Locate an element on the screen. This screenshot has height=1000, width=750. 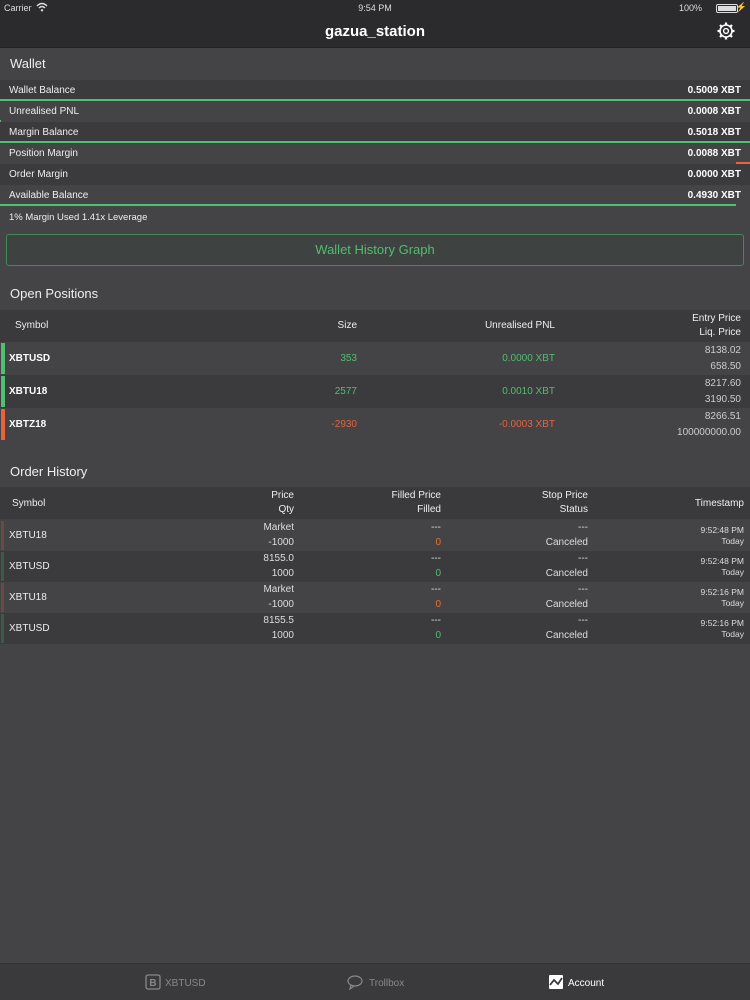
position-row: XBTUSD 353 0.0000 XBT 8138.02 658.50 is located at coordinates (375, 358).